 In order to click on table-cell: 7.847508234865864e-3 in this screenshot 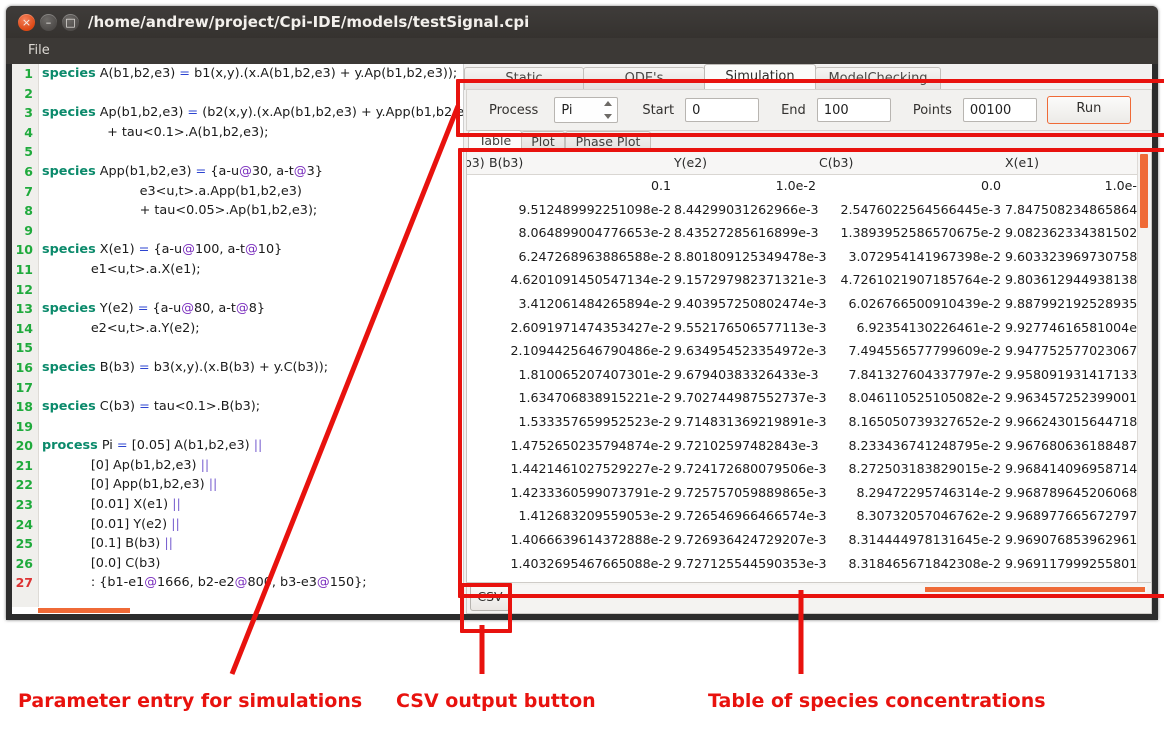, I will do `click(1078, 209)`.